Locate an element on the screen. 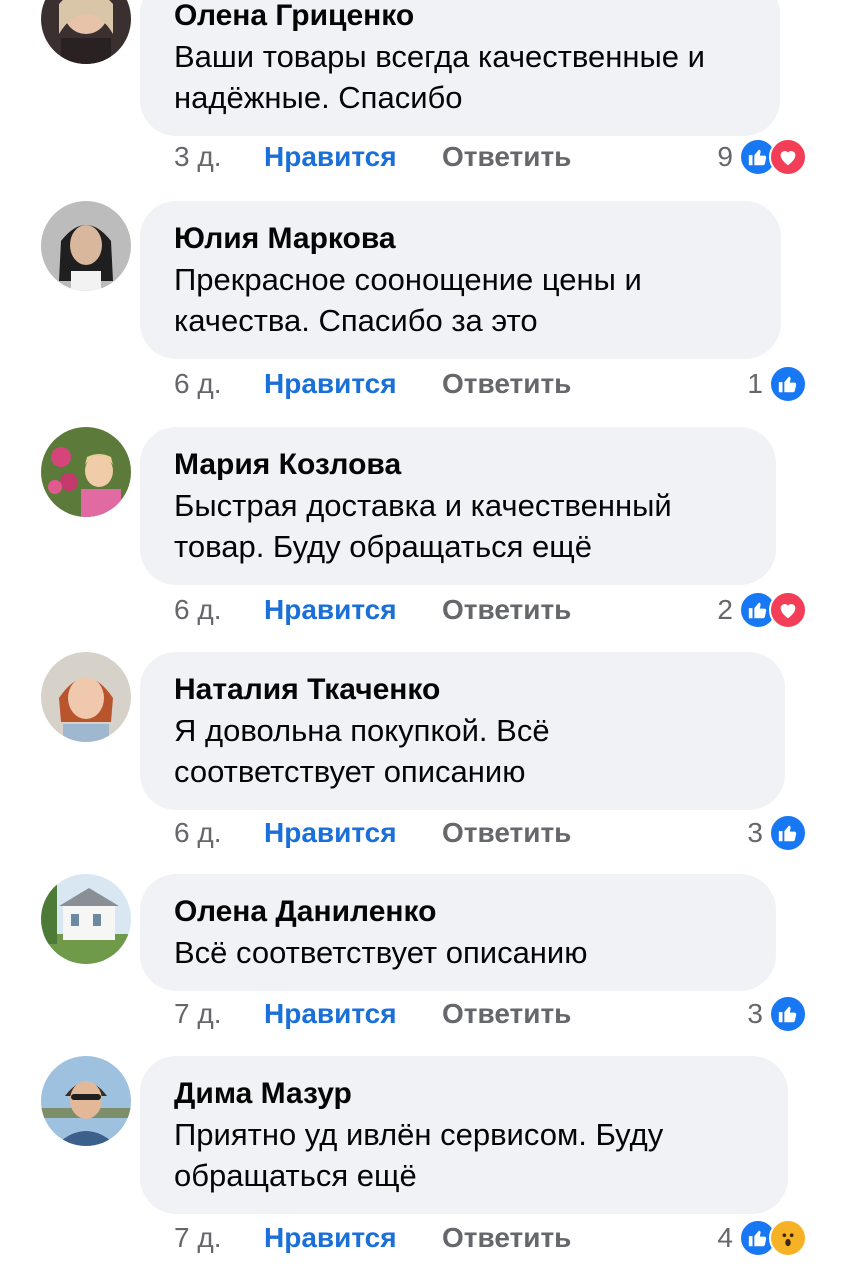  comment-author: Юлия Маркова is located at coordinates (460, 239).